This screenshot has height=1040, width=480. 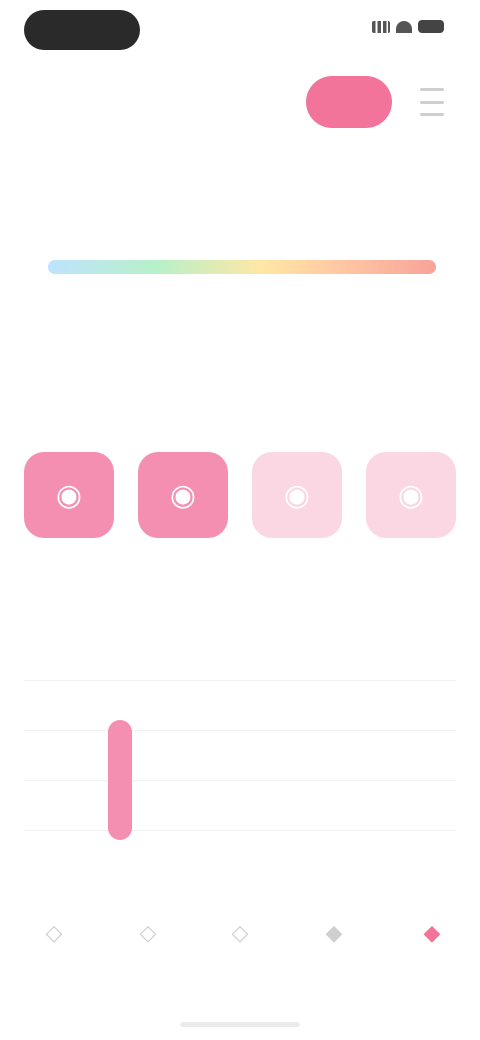 What do you see at coordinates (349, 102) in the screenshot?
I see `header-action-button` at bounding box center [349, 102].